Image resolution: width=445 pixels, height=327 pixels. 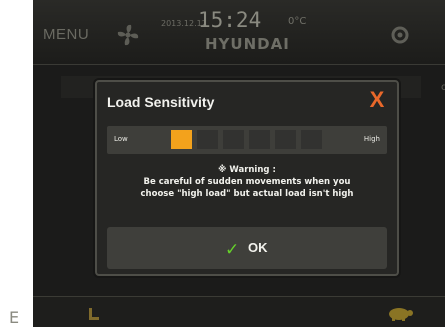 What do you see at coordinates (14, 317) in the screenshot?
I see `mode-indicator: E` at bounding box center [14, 317].